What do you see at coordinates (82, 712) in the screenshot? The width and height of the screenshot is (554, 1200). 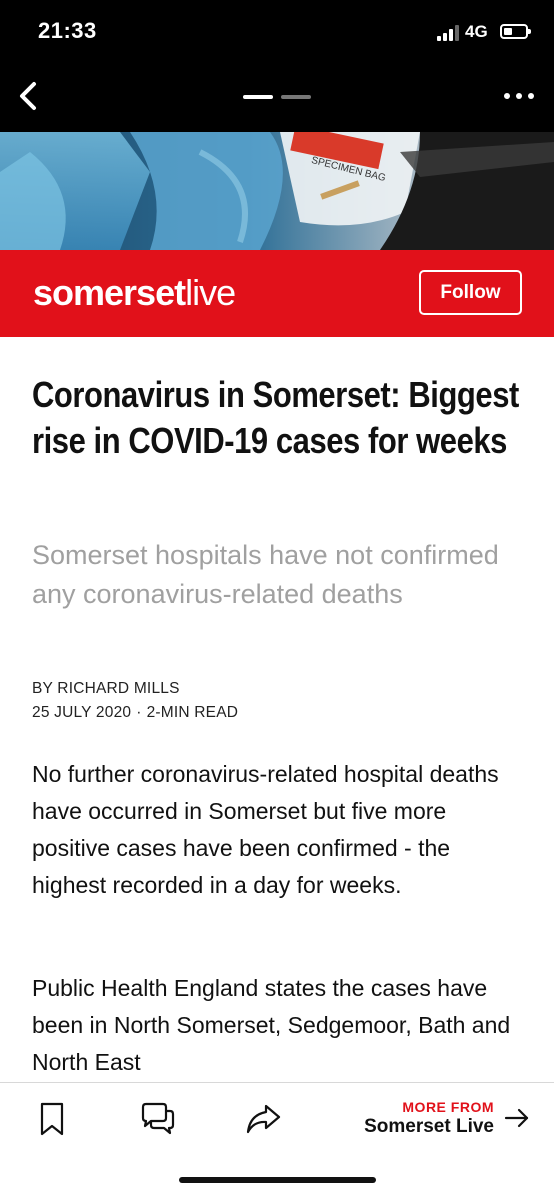 I see `publish-date: 25 JULY 2020` at bounding box center [82, 712].